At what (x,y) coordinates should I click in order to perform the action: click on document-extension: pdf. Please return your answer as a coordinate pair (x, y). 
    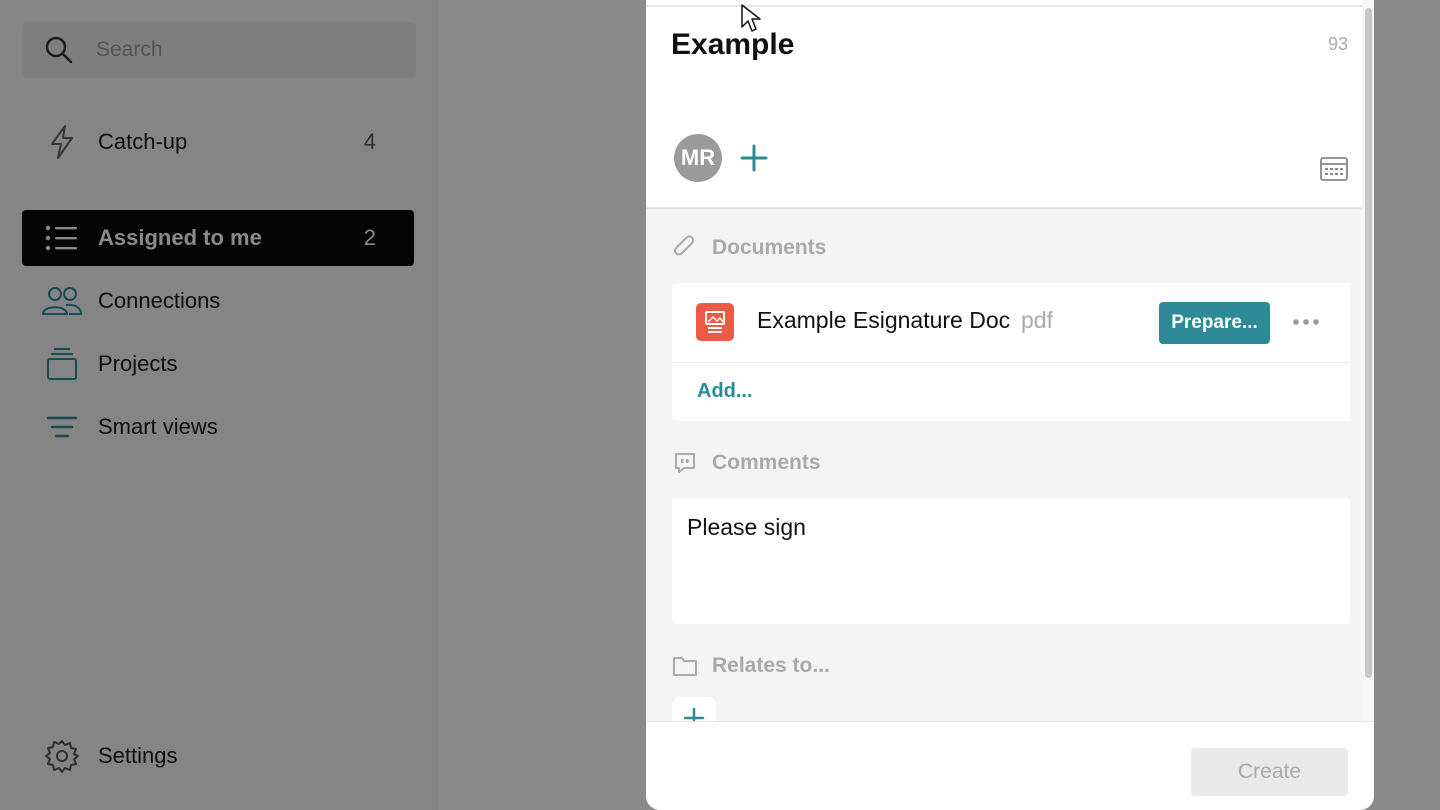
    Looking at the image, I should click on (1037, 320).